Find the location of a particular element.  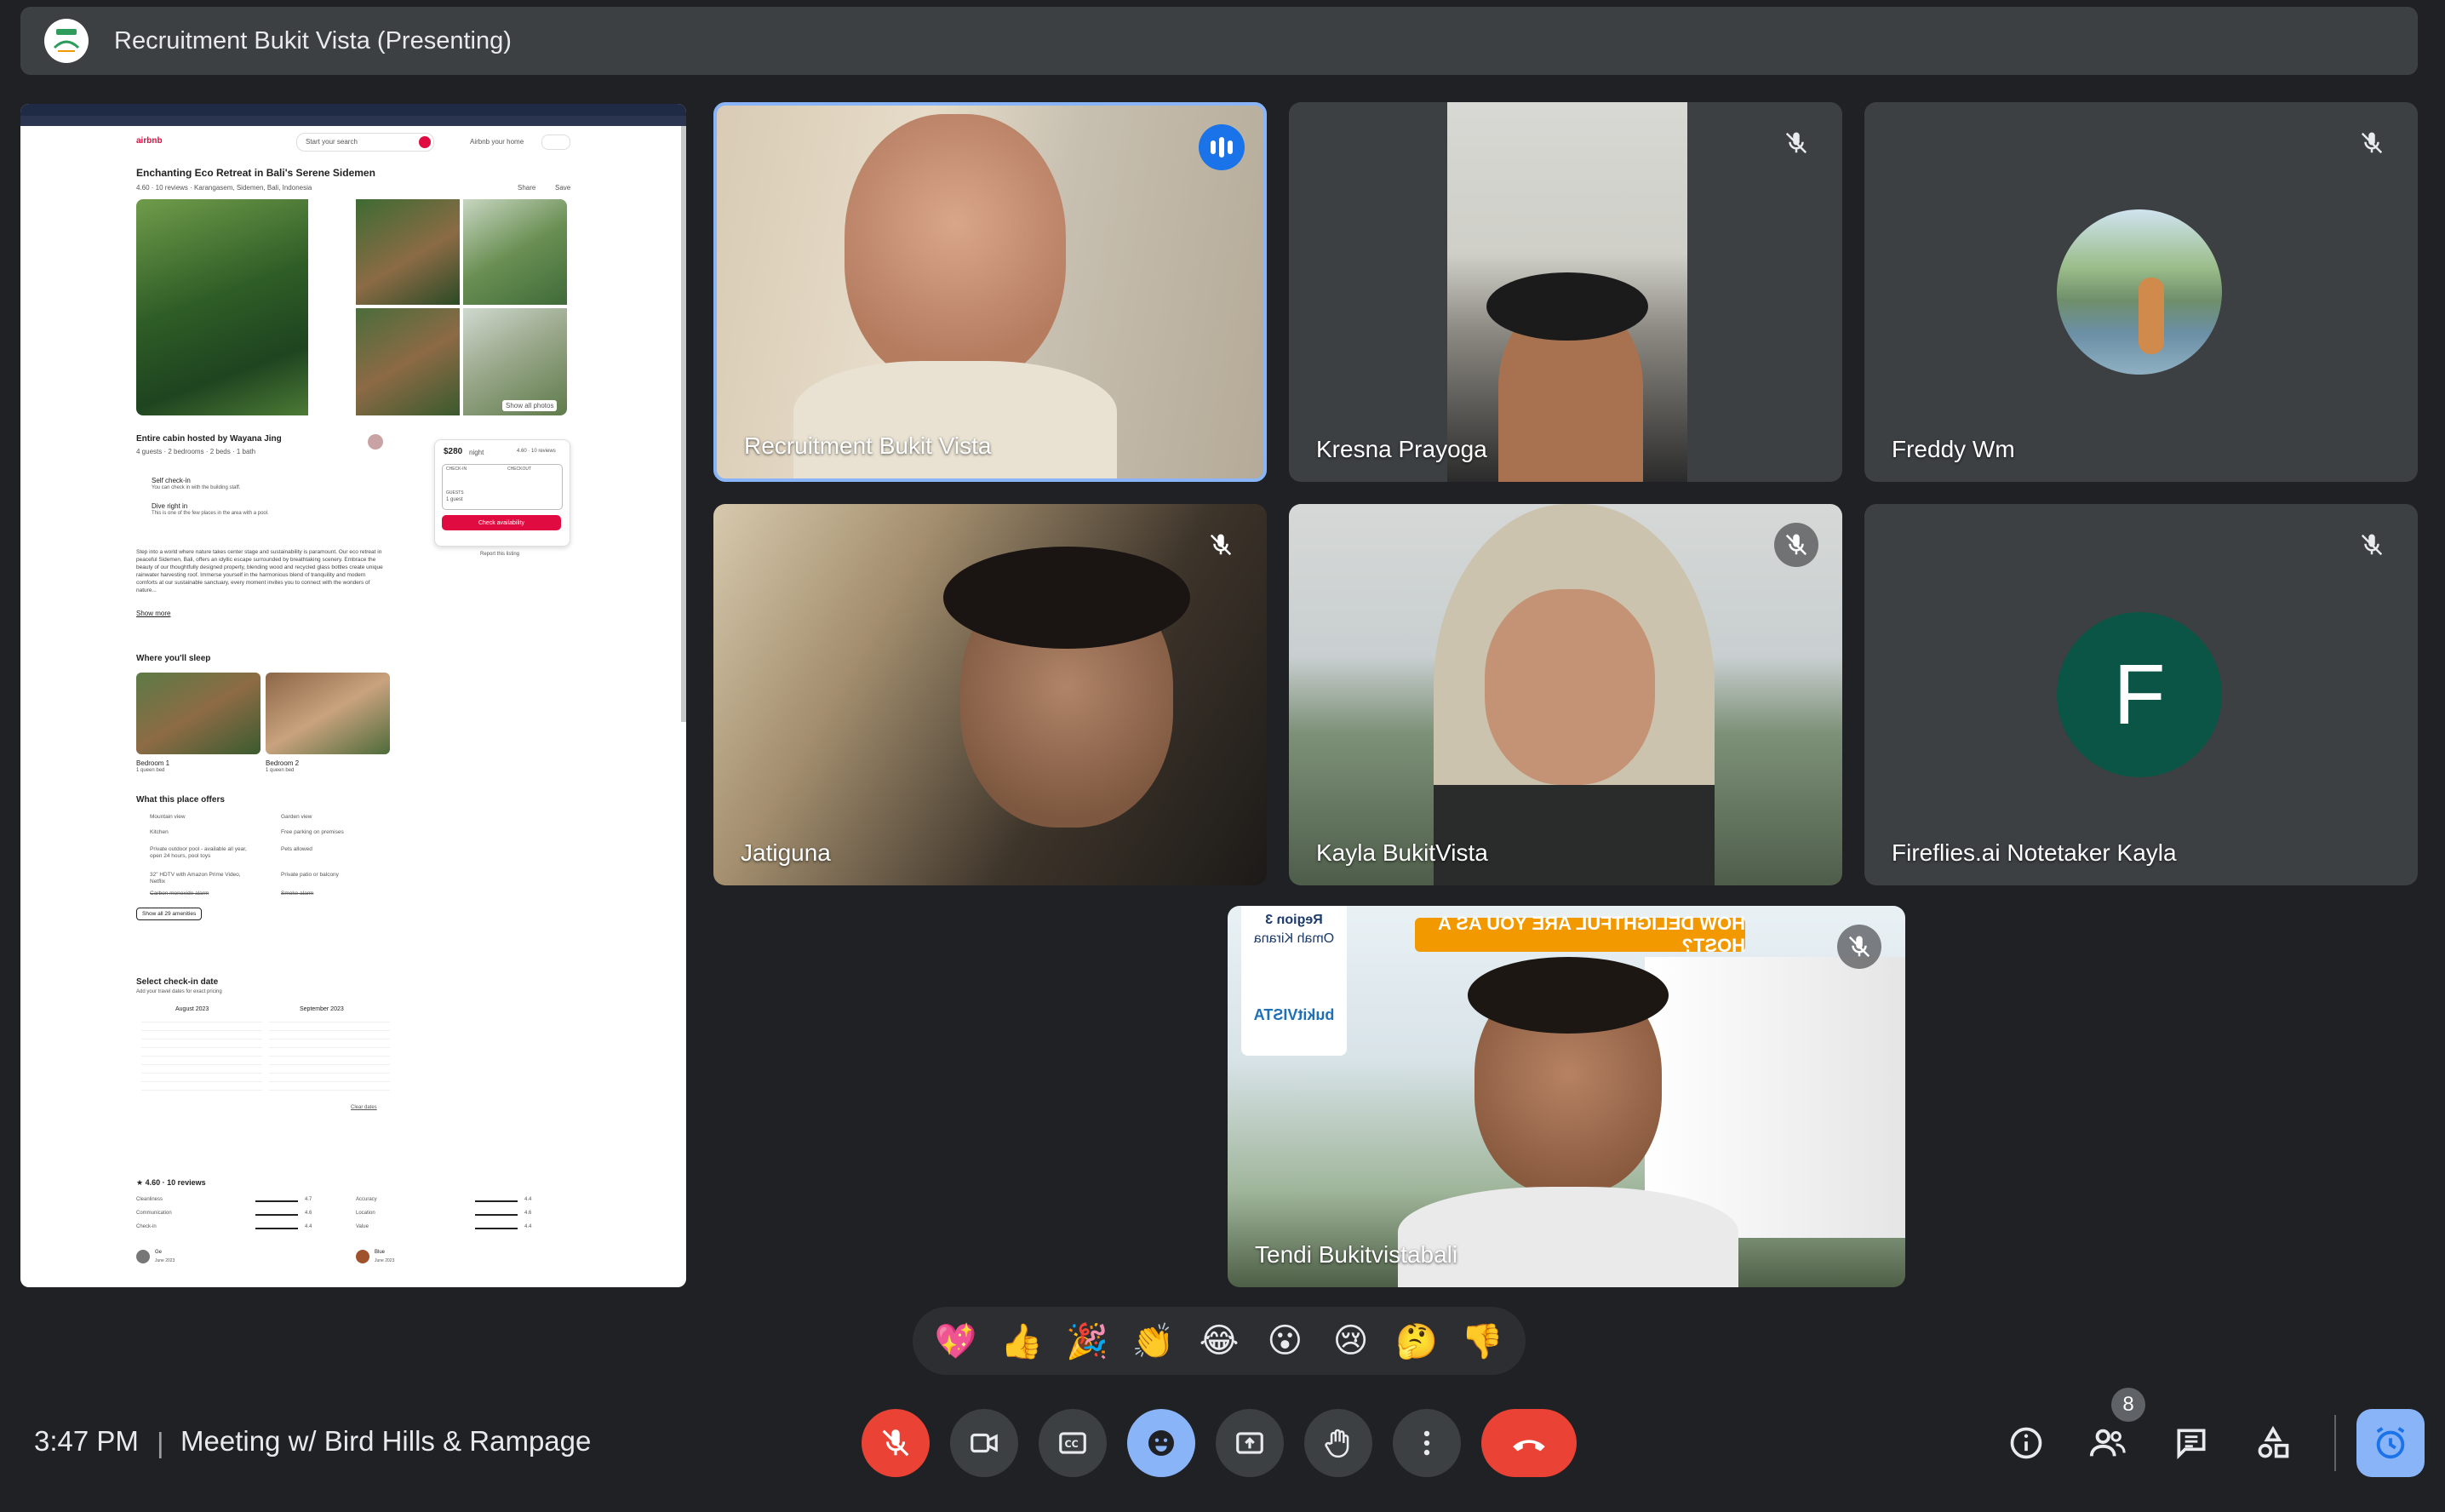

sleep-heading: Where you'll sleep is located at coordinates (173, 658).